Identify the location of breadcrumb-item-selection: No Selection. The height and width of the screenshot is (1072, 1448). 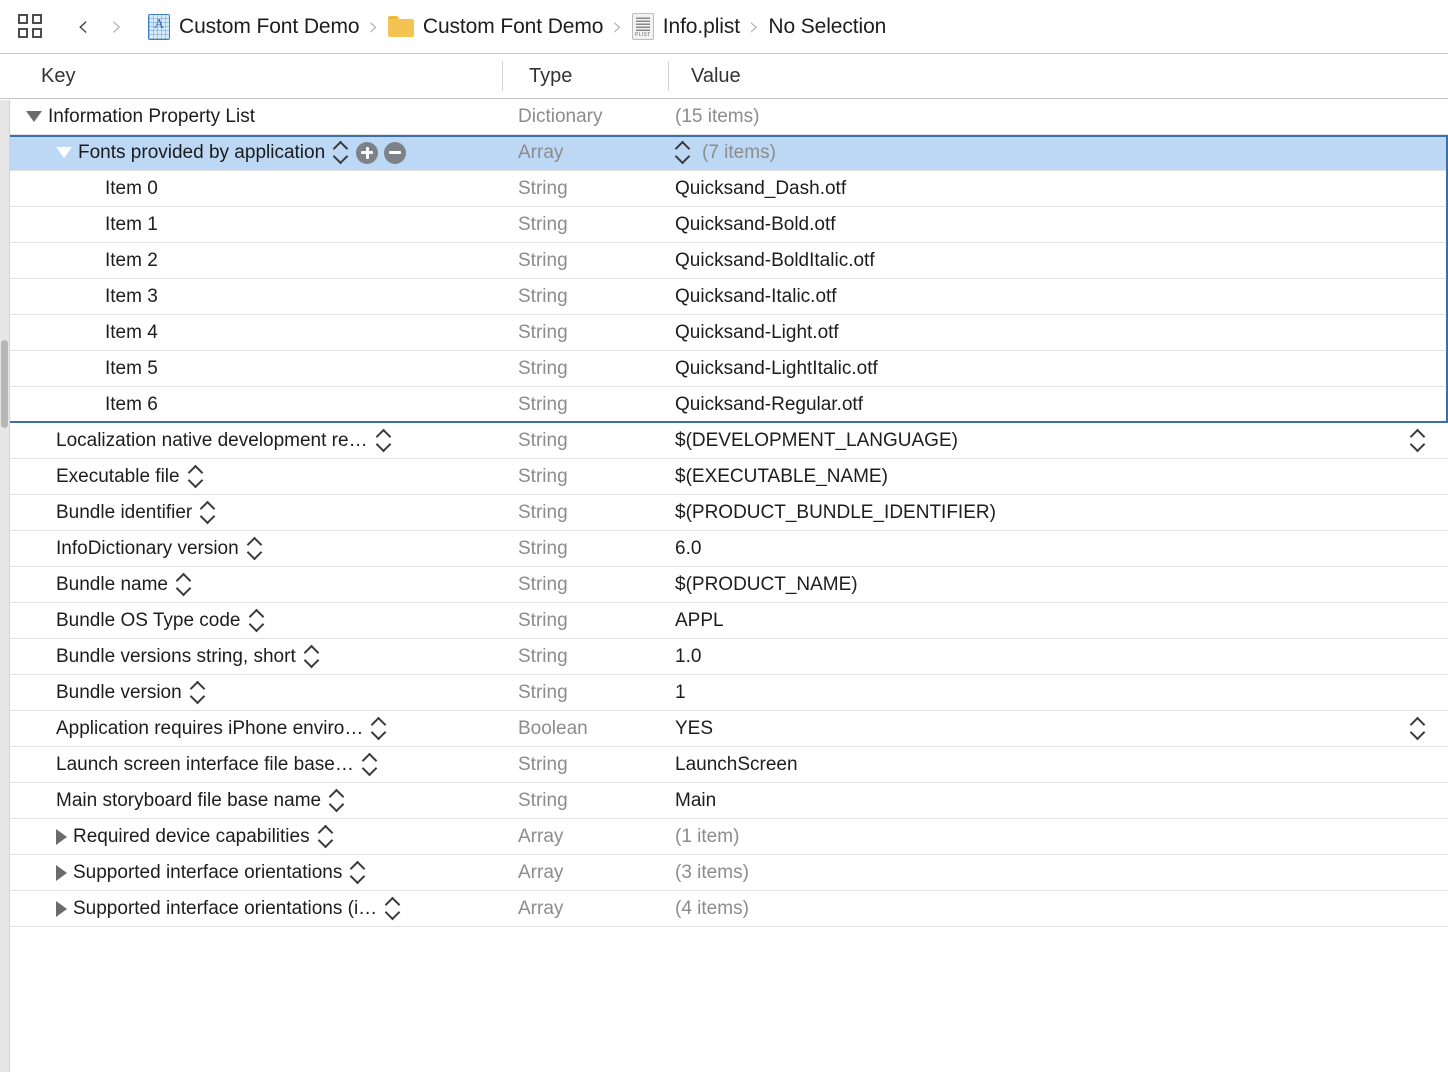
(827, 27).